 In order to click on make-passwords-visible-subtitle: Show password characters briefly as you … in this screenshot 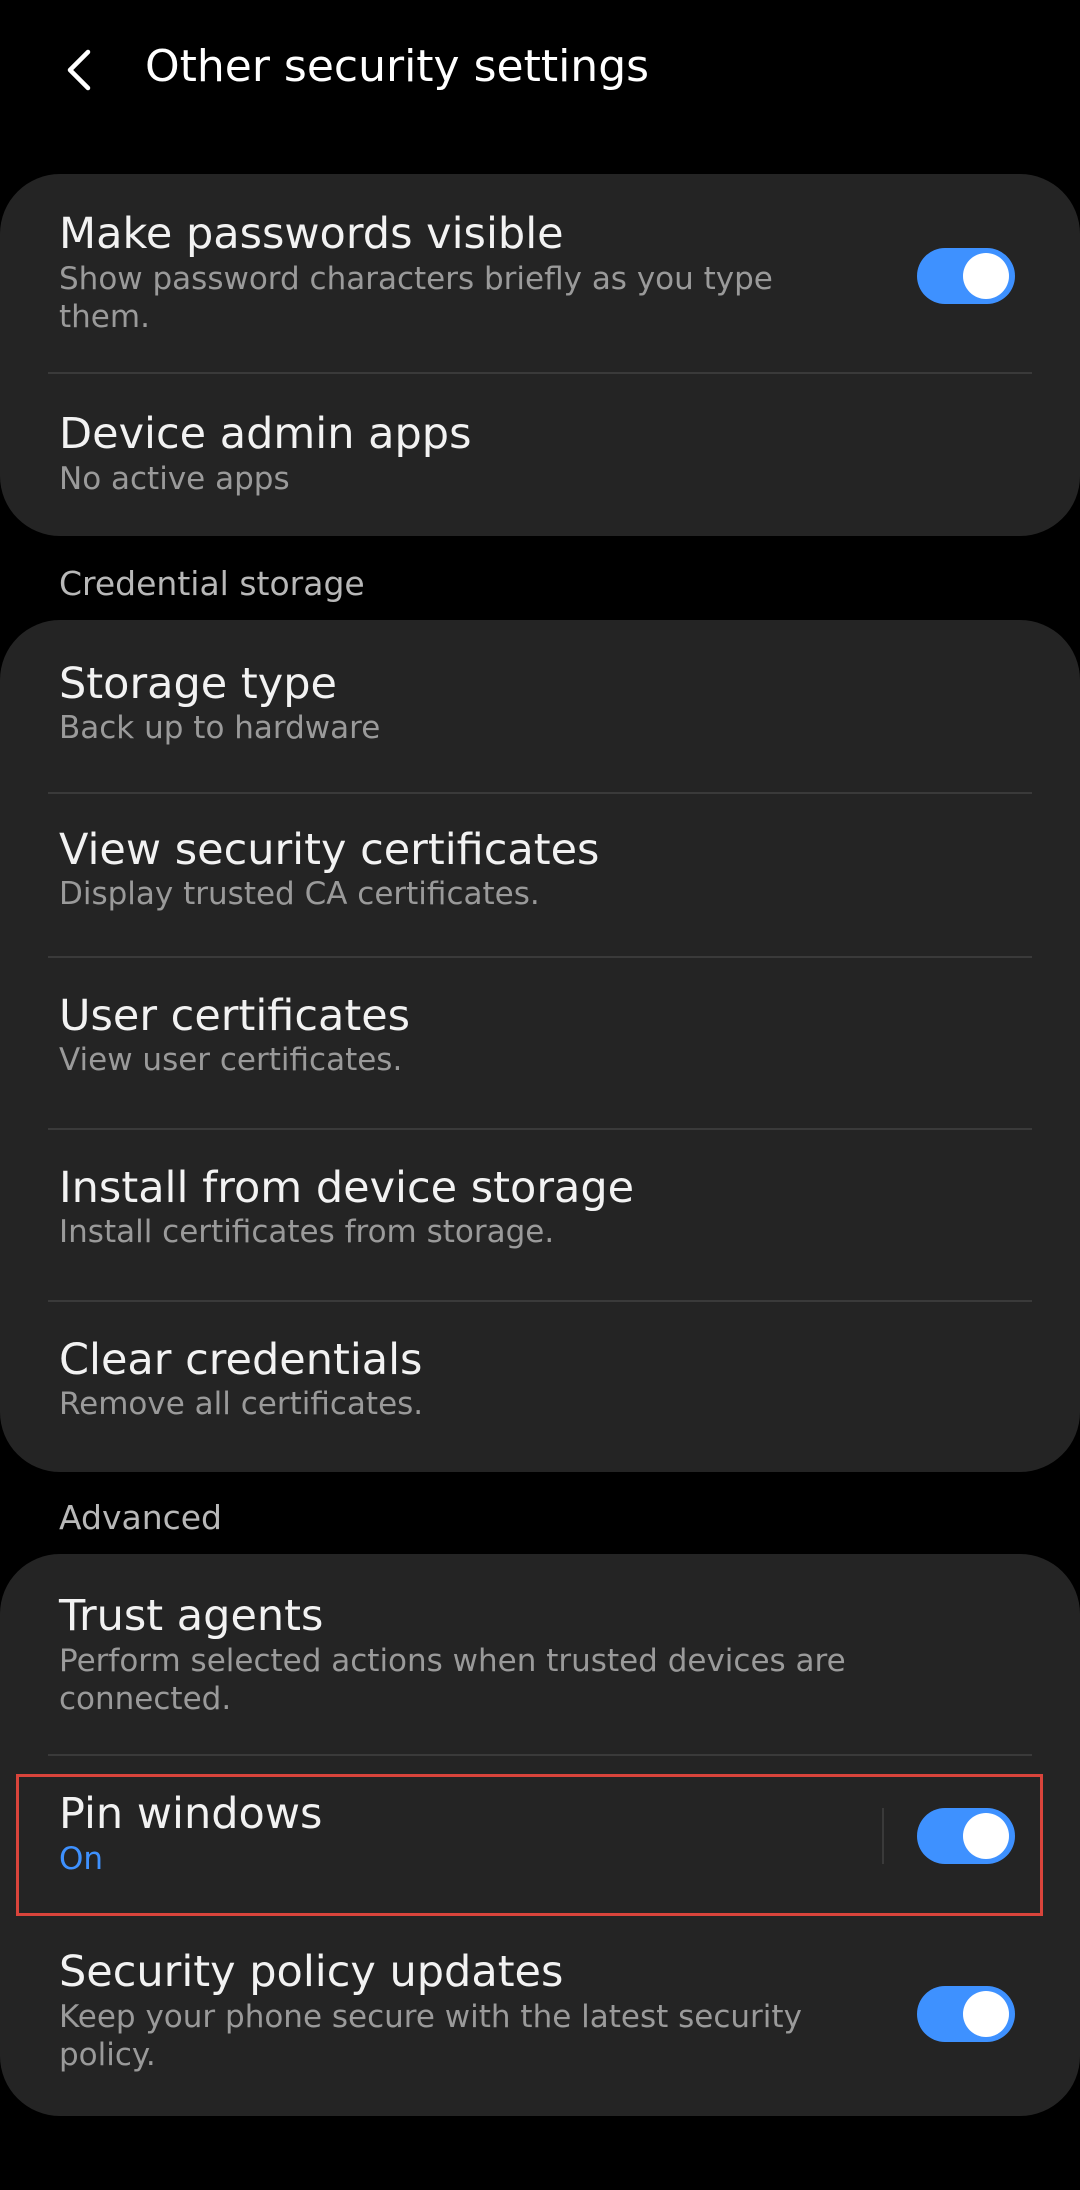, I will do `click(416, 298)`.